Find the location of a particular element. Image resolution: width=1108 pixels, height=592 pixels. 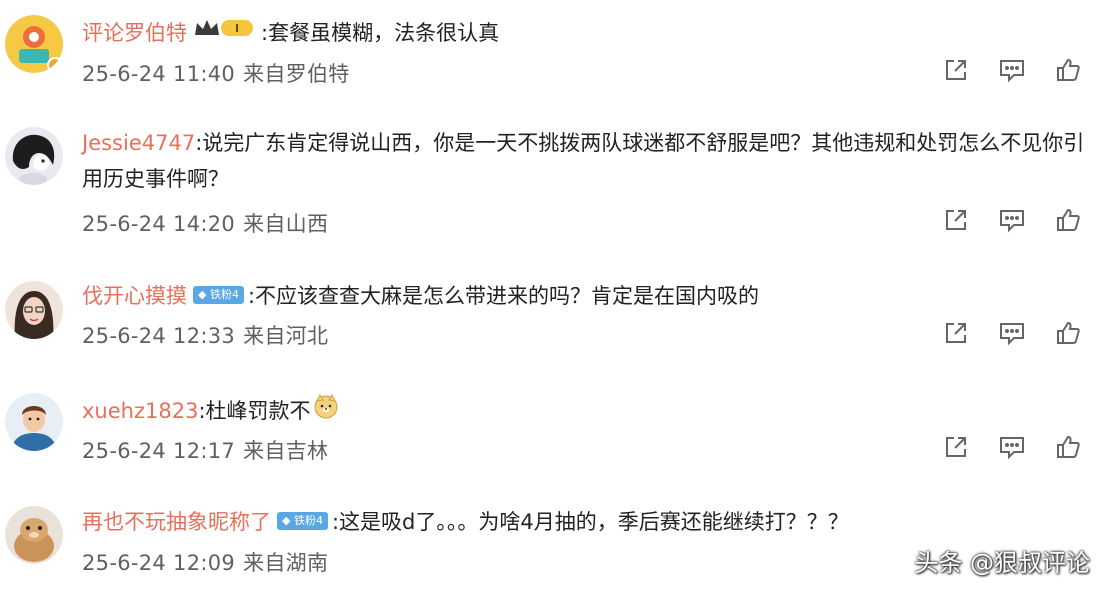

comment-meta: 25-6-24 11:40 来自罗伯特 is located at coordinates (216, 73).